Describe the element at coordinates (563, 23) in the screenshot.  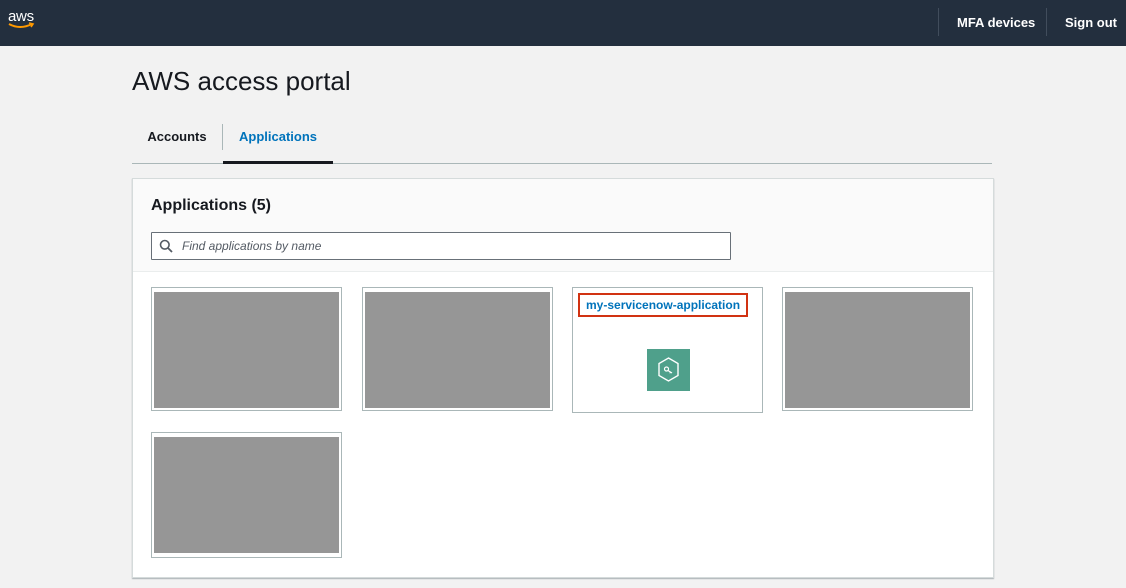
I see `top-navigation-bar: aws MFA devices Sign out` at that location.